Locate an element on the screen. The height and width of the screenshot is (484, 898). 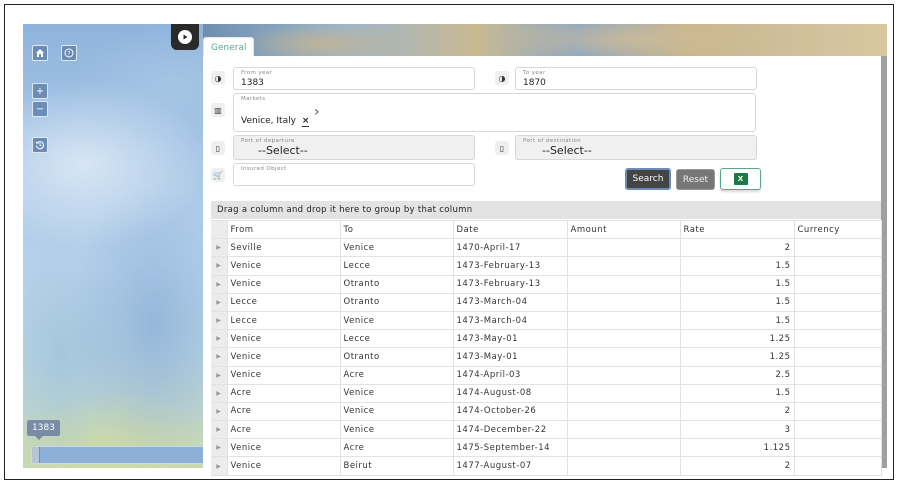
export-excel-button: X is located at coordinates (740, 179).